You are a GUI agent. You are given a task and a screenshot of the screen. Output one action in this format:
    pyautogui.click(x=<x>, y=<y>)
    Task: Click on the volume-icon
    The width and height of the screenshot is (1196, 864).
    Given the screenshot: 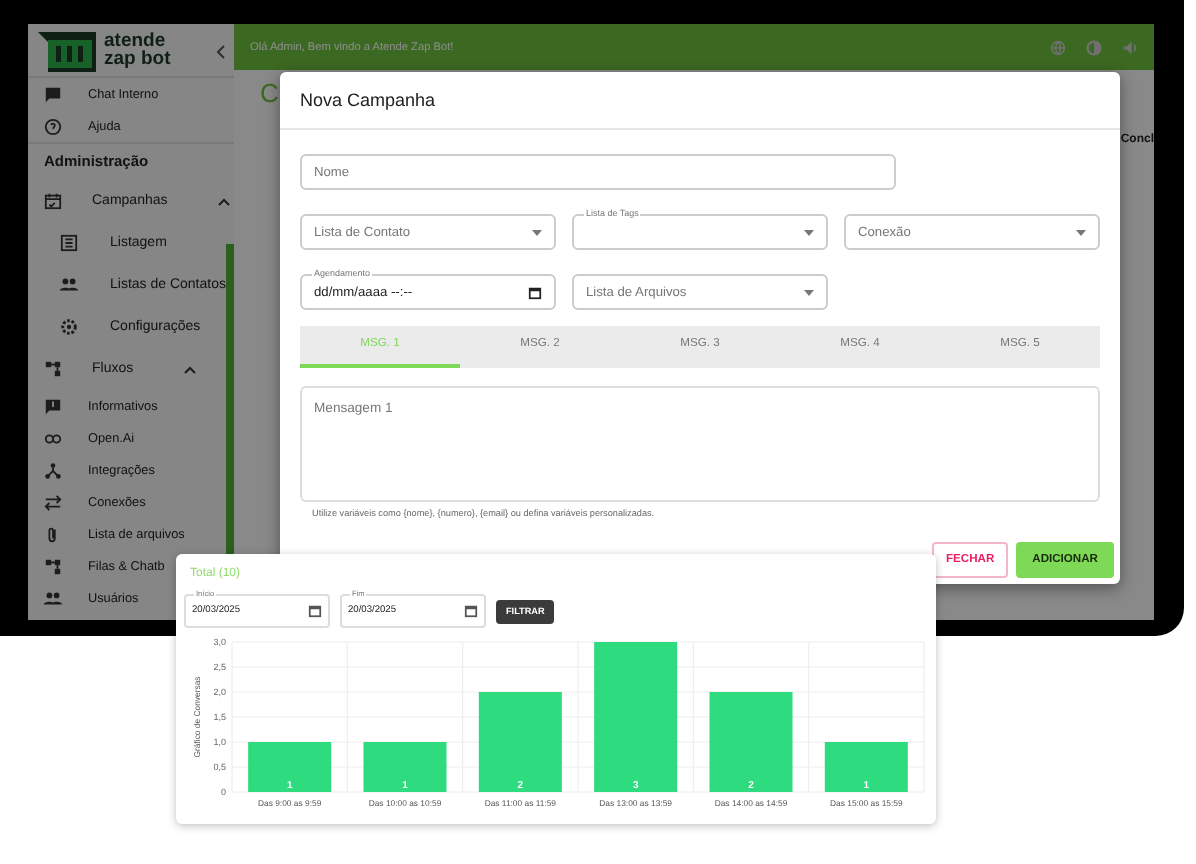 What is the action you would take?
    pyautogui.click(x=1130, y=47)
    